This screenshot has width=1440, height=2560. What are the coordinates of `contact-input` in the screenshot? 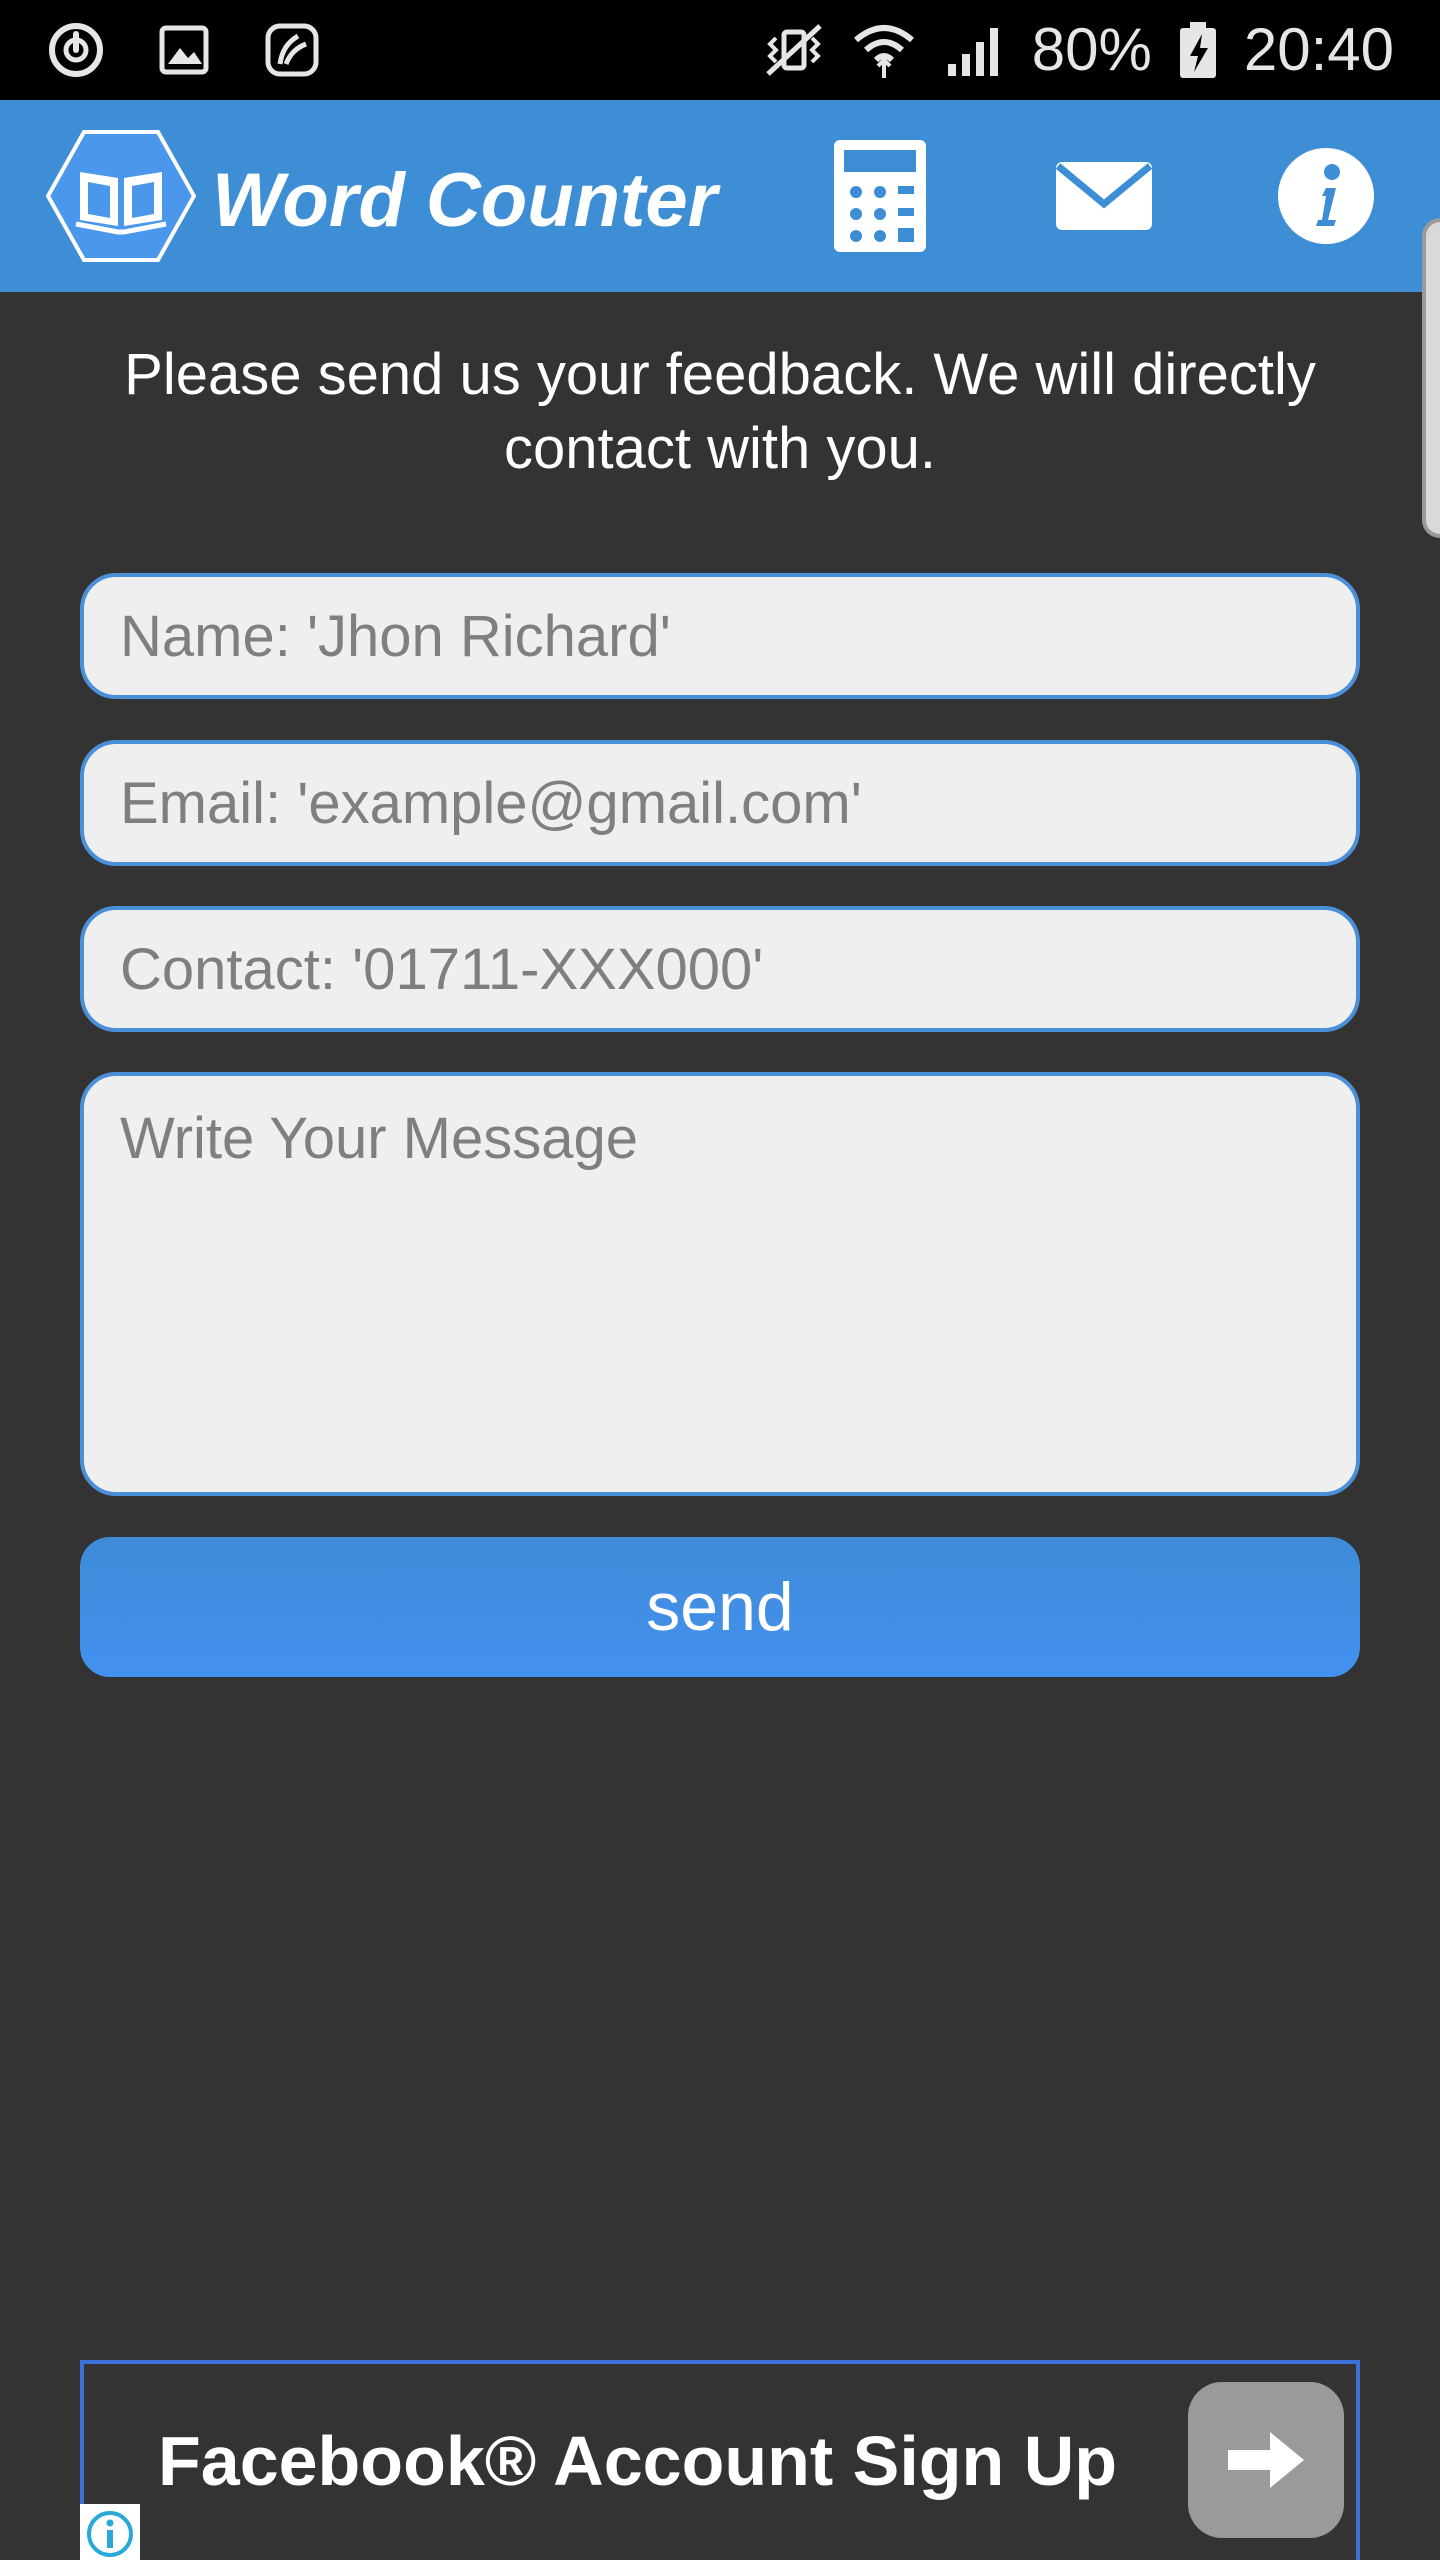 It's located at (720, 969).